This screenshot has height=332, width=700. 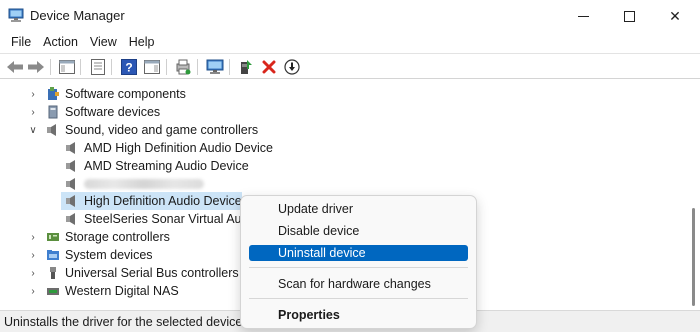 I want to click on back-arrow-icon, so click(x=15, y=67).